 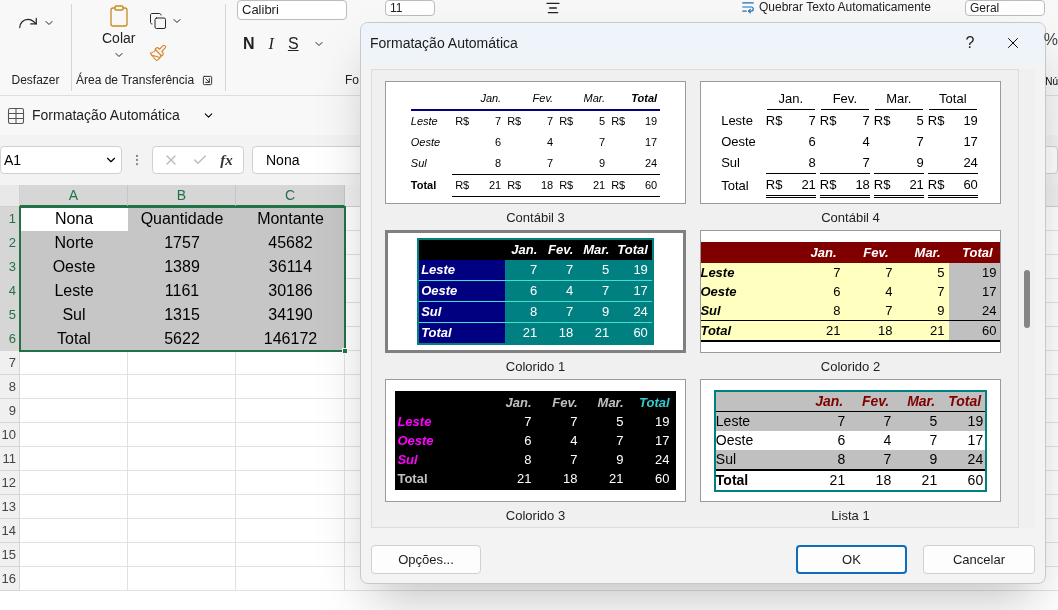 I want to click on row-header: 3, so click(x=10, y=267).